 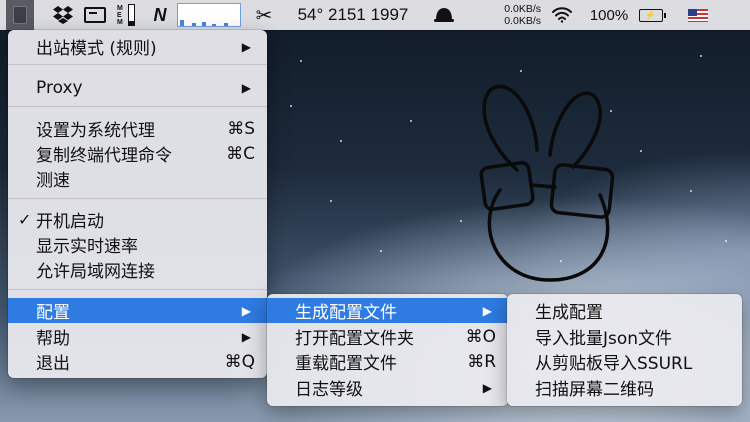 I want to click on menu-item-label: 导入批量Json文件, so click(x=604, y=339).